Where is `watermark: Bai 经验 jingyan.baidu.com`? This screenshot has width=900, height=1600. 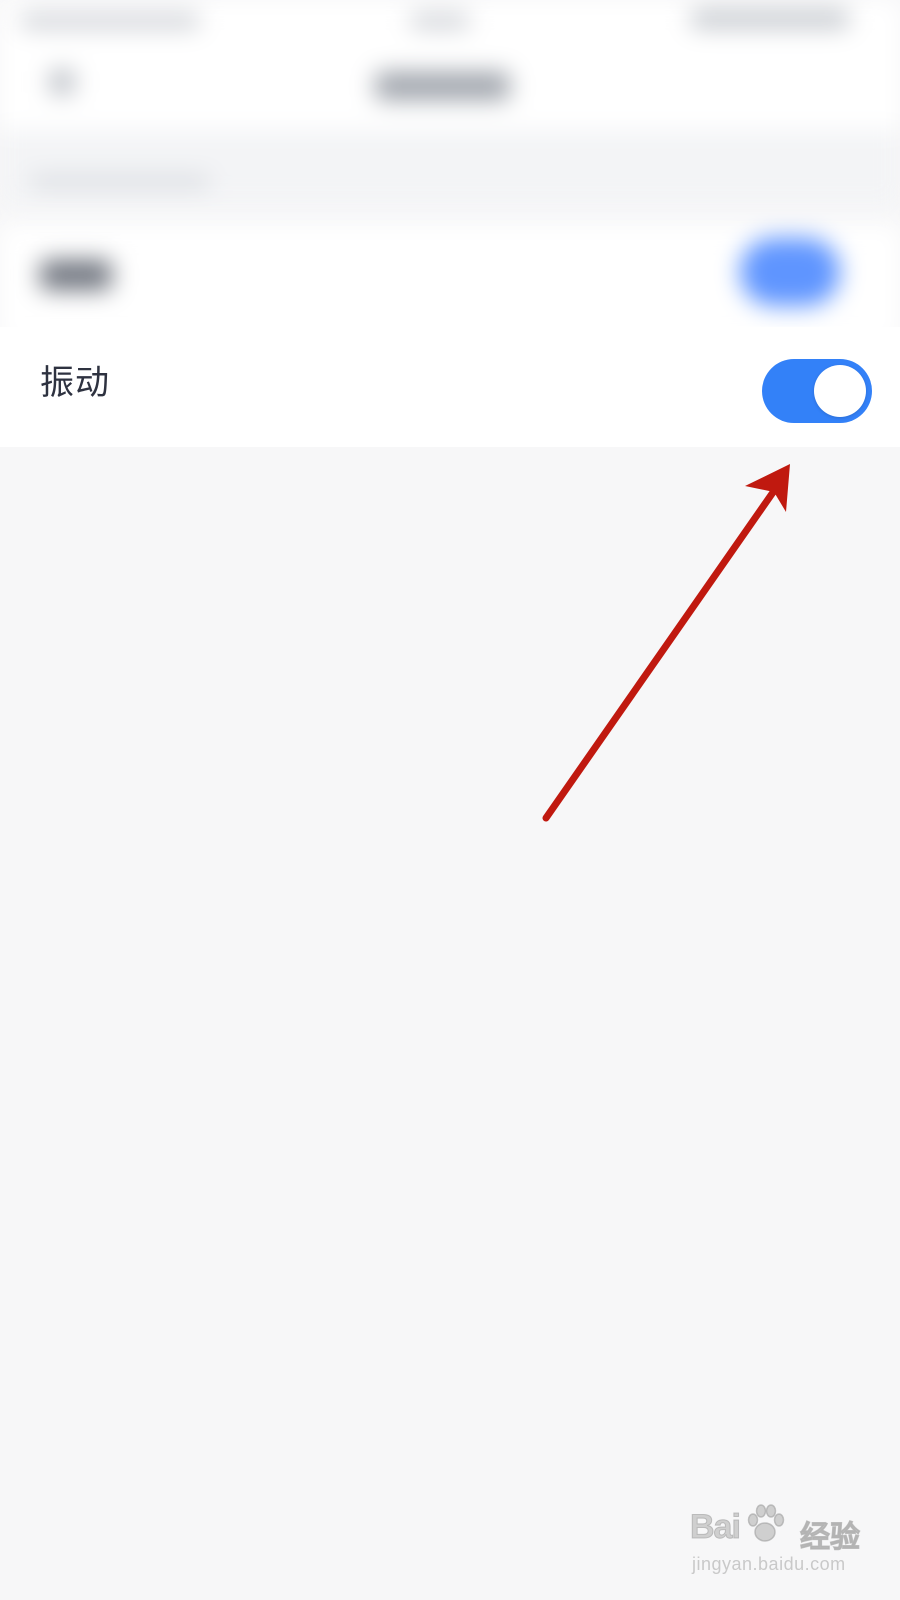
watermark: Bai 经验 jingyan.baidu.com is located at coordinates (778, 1543).